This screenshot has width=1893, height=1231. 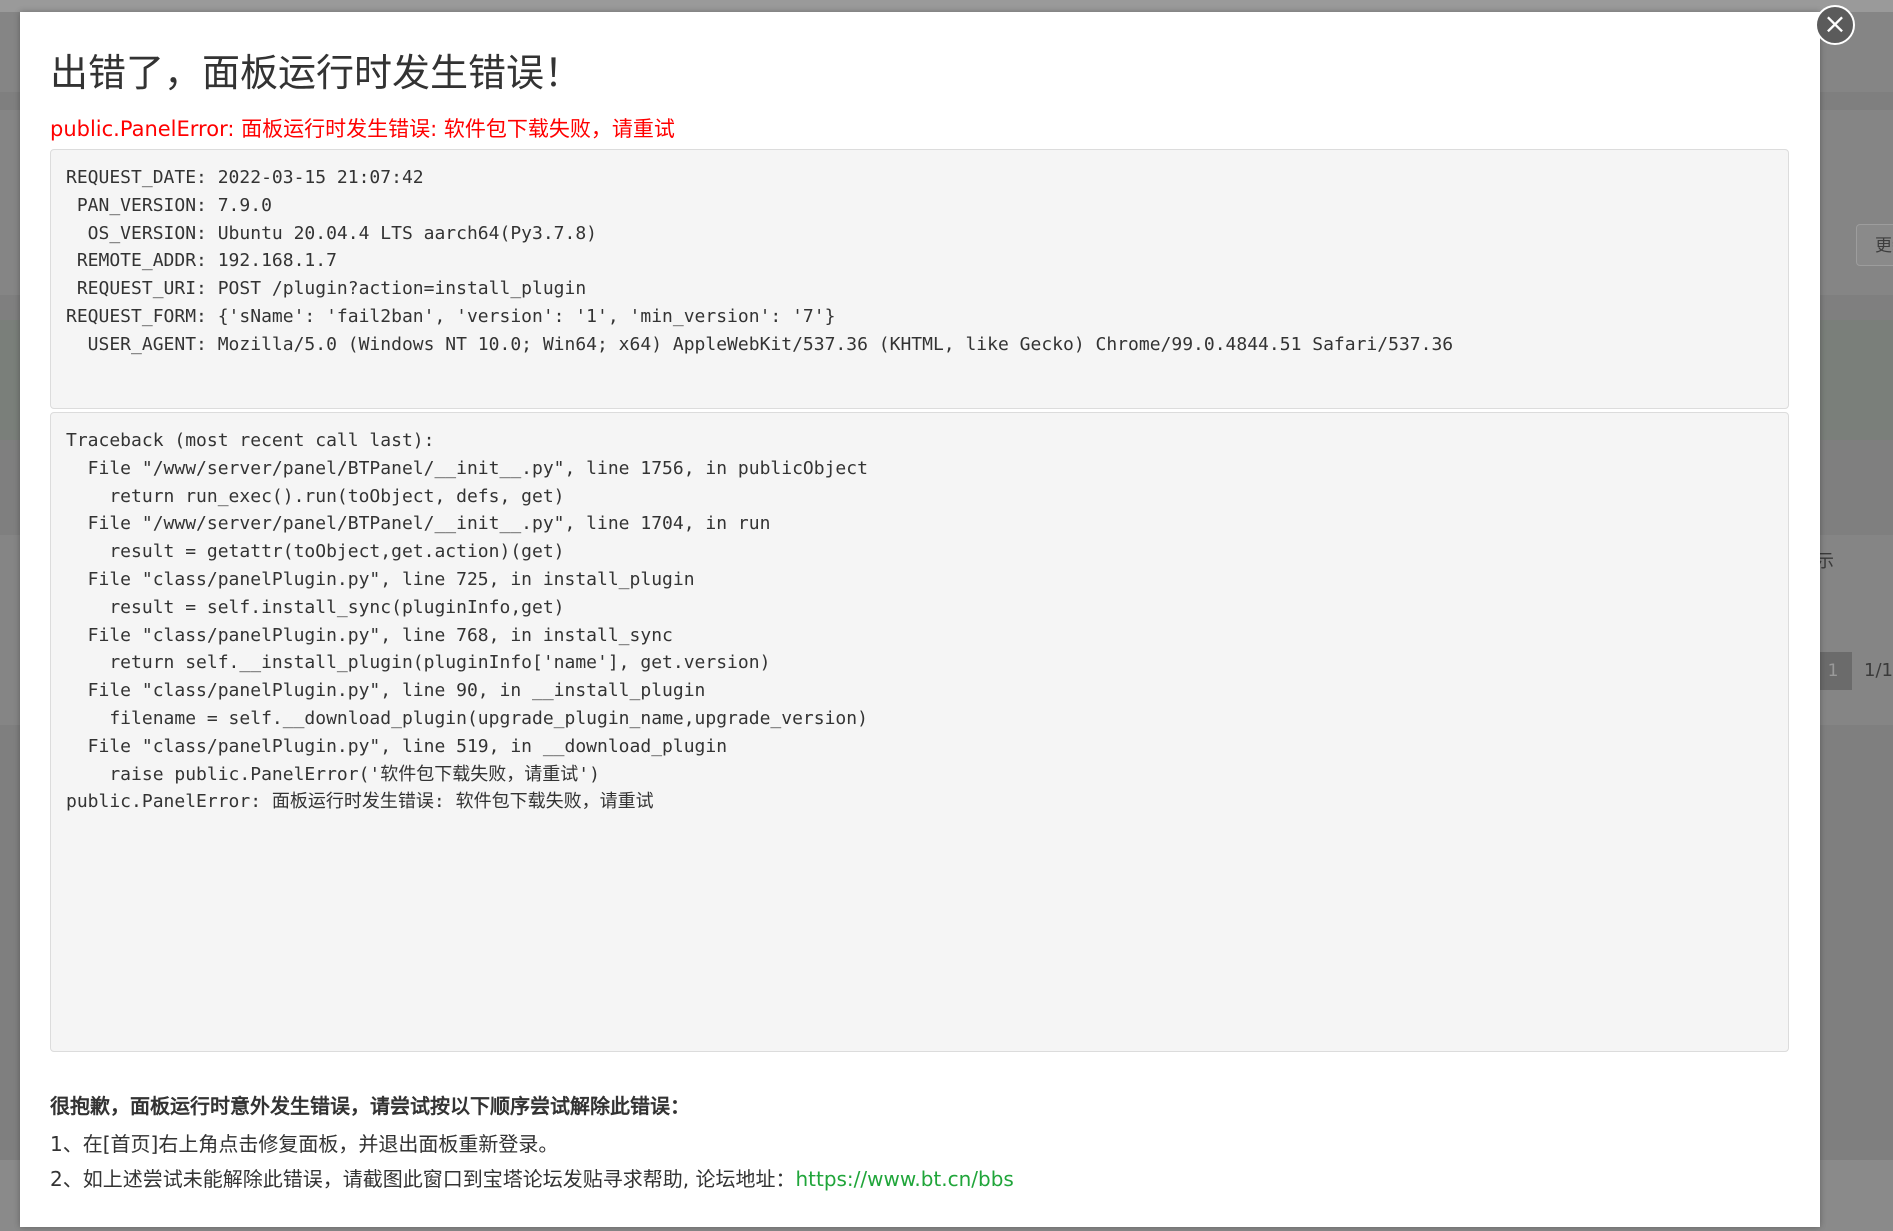 What do you see at coordinates (904, 1179) in the screenshot?
I see `forum-link: https://www.bt.cn/bbs` at bounding box center [904, 1179].